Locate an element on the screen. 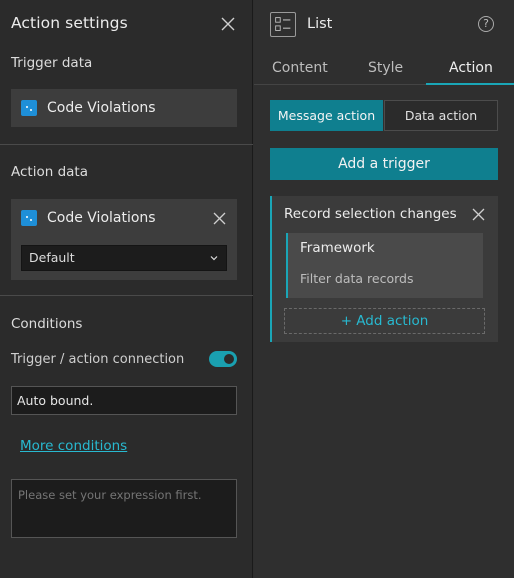  trigger-card-title: Record selection changes is located at coordinates (370, 214).